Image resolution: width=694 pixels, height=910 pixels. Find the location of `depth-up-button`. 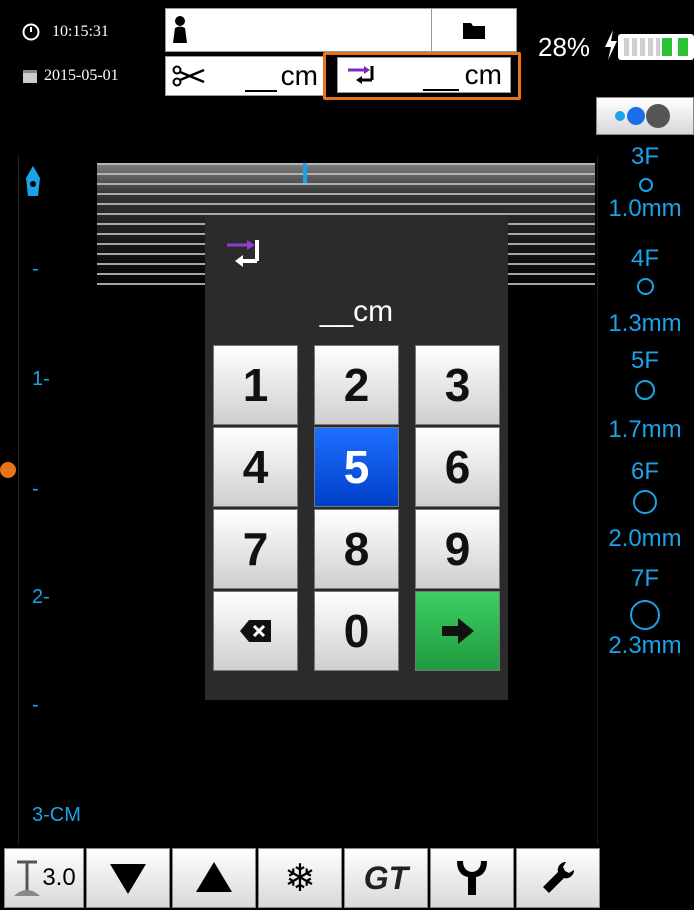

depth-up-button is located at coordinates (214, 878).